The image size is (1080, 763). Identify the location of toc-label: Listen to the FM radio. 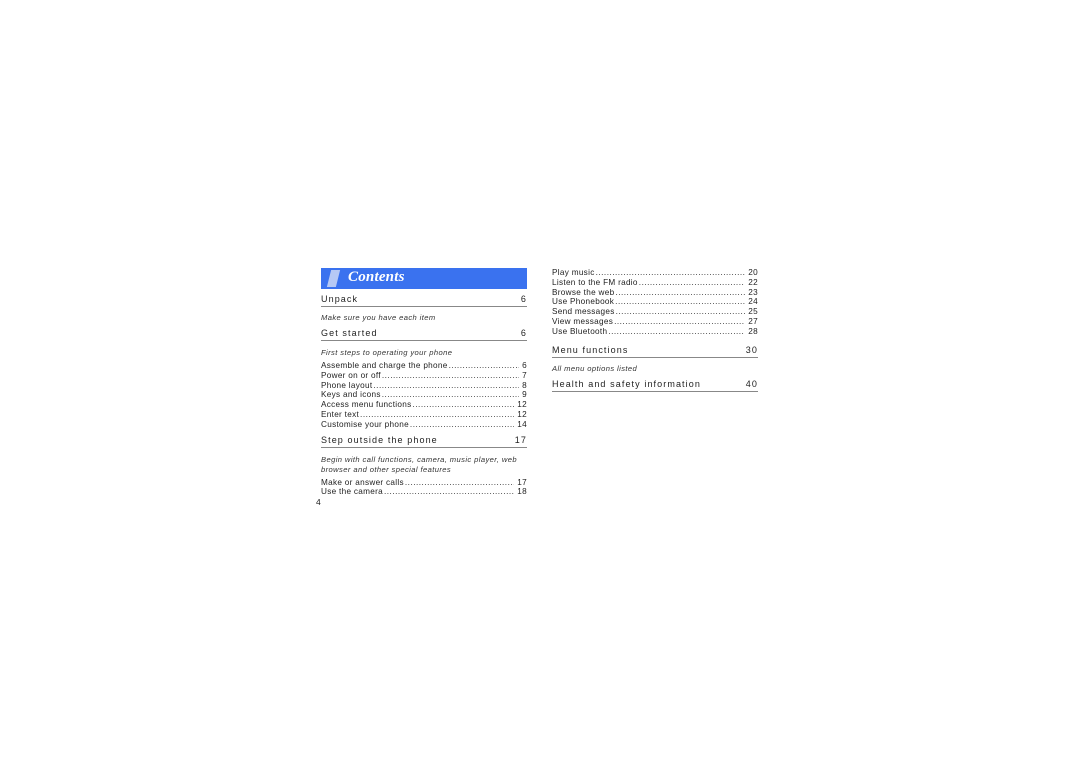
(595, 282).